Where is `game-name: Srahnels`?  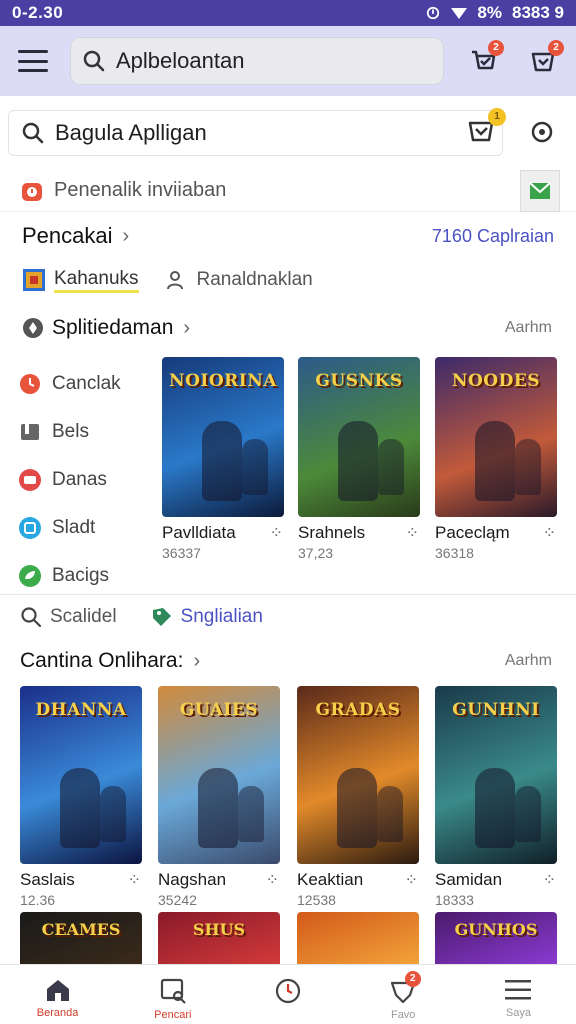 game-name: Srahnels is located at coordinates (332, 532).